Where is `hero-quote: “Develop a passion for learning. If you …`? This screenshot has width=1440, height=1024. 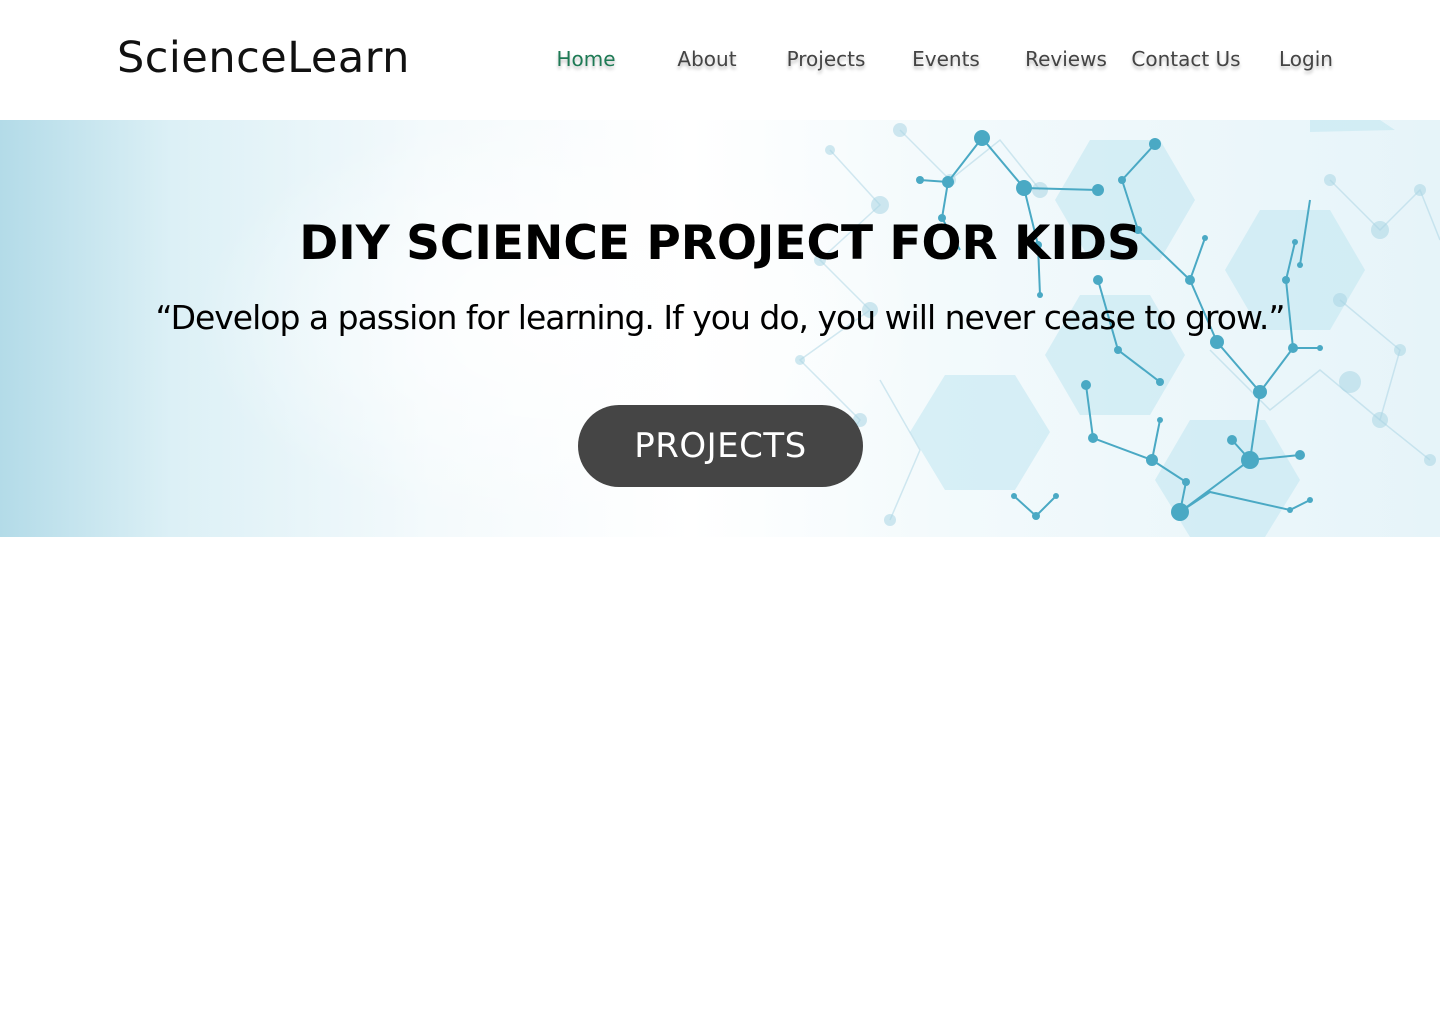
hero-quote: “Develop a passion for learning. If you … is located at coordinates (720, 317).